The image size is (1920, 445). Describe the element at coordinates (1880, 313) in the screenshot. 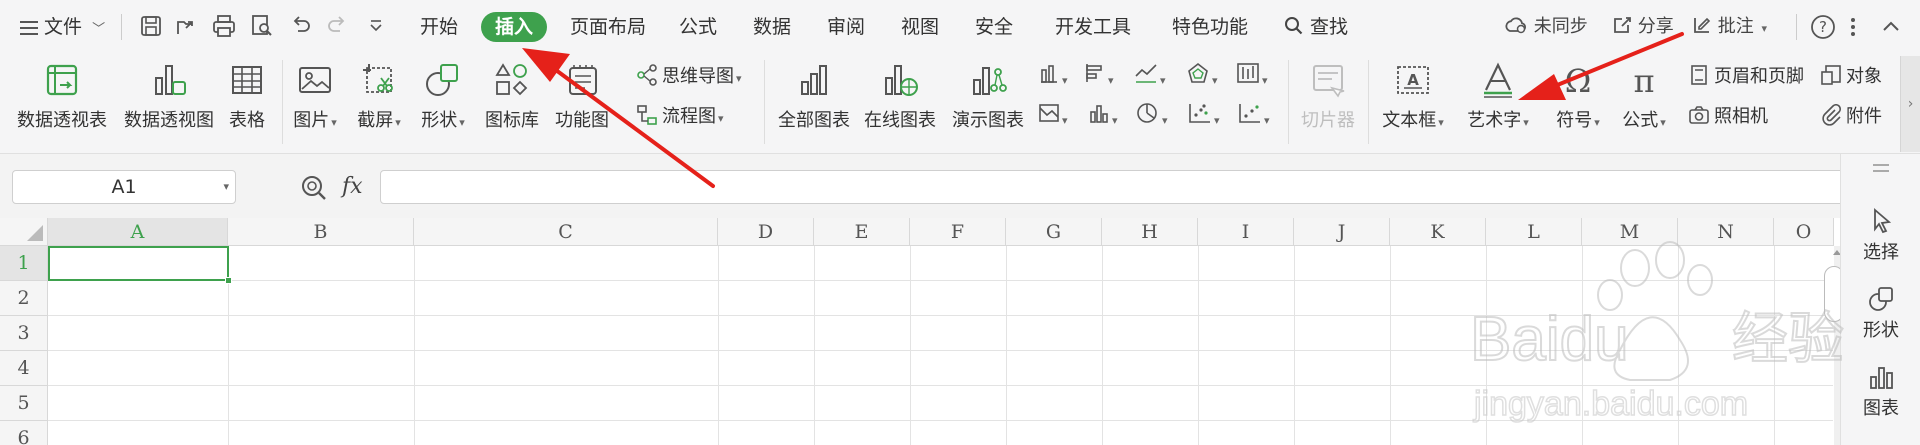

I see `shape-tool-button: 形状` at that location.